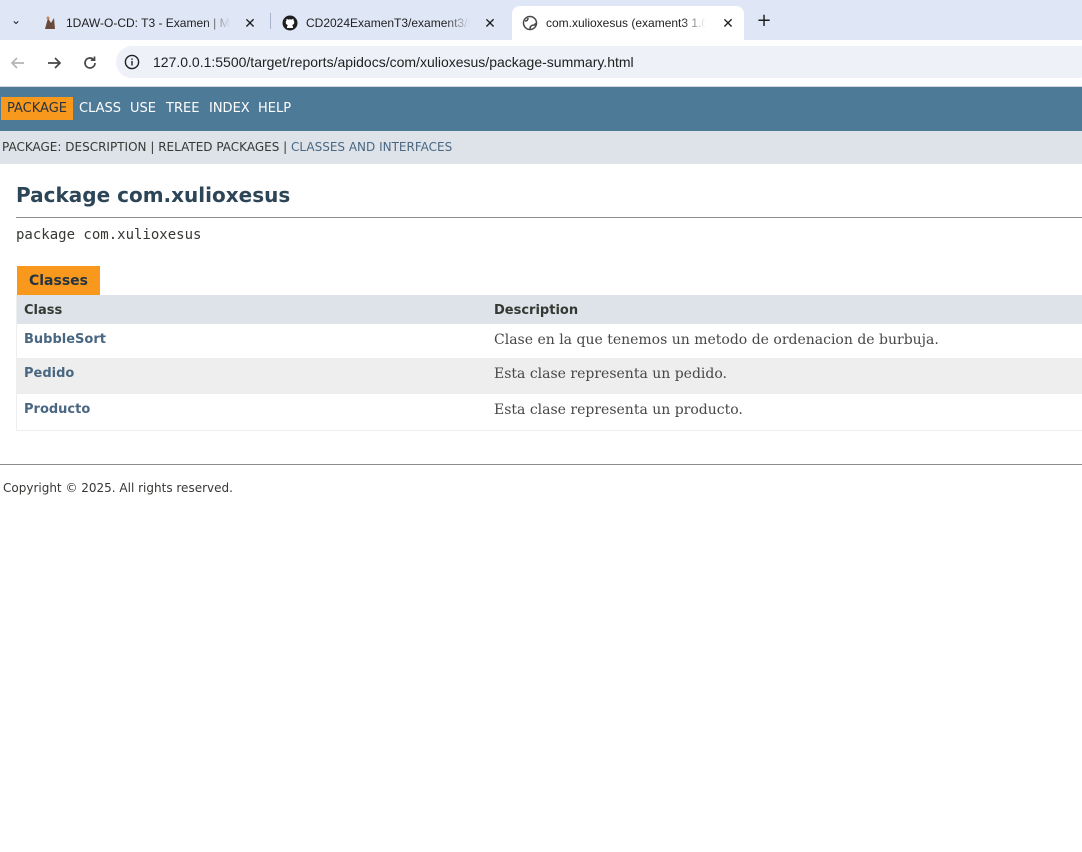 The image size is (1082, 852). What do you see at coordinates (32, 147) in the screenshot?
I see `subnav-prefix: PACKAGE:` at bounding box center [32, 147].